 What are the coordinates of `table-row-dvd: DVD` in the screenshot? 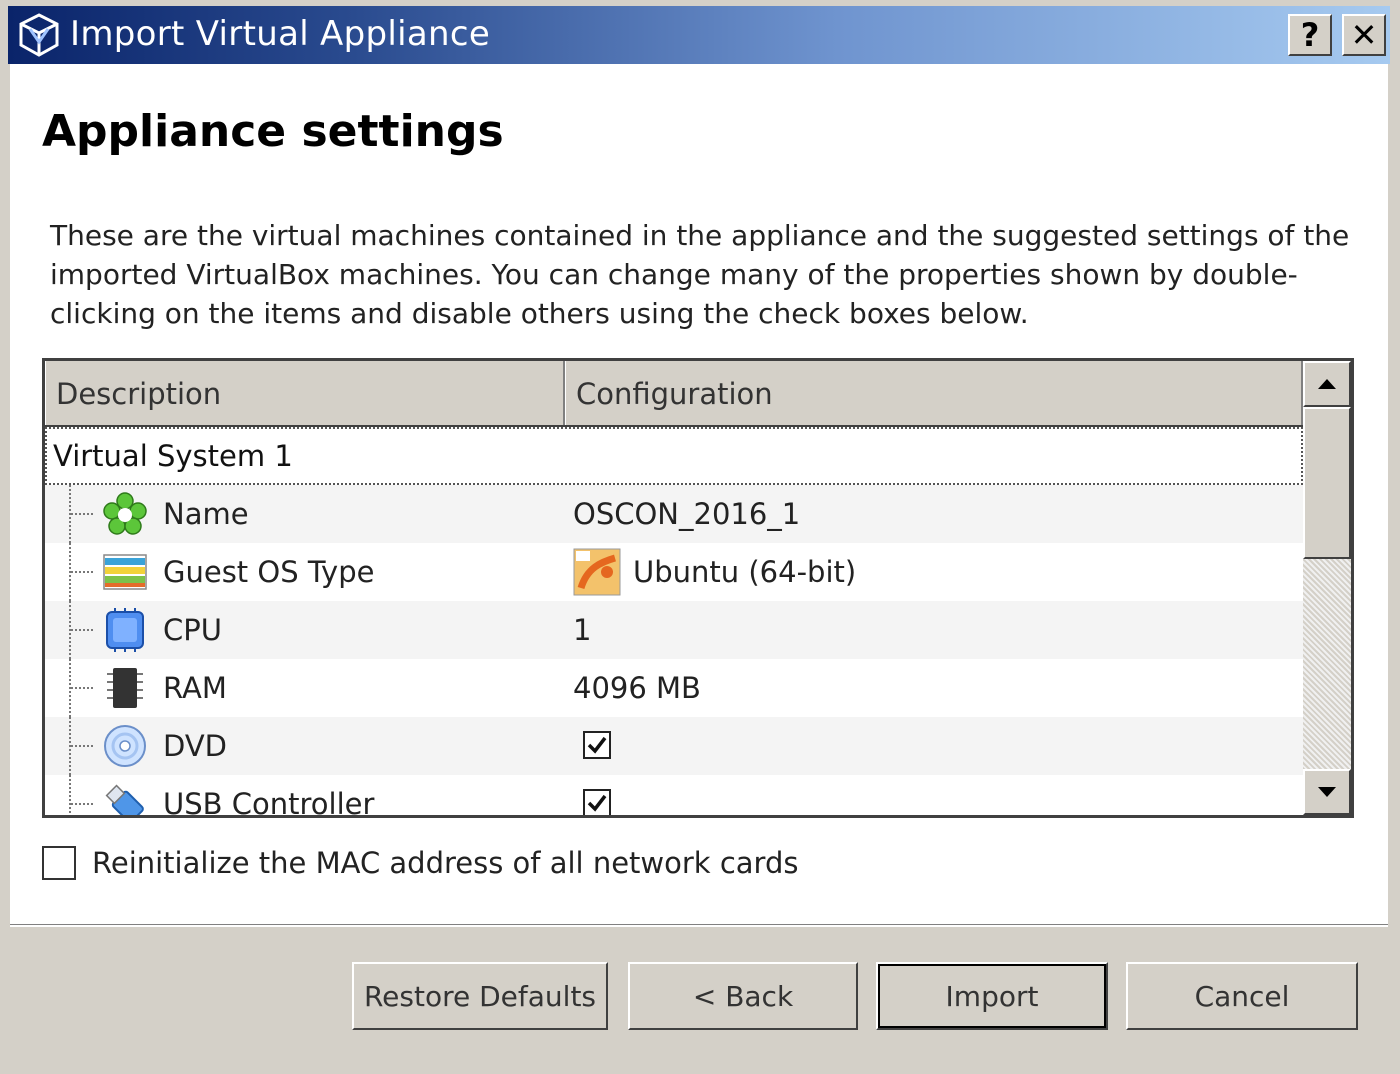 It's located at (674, 746).